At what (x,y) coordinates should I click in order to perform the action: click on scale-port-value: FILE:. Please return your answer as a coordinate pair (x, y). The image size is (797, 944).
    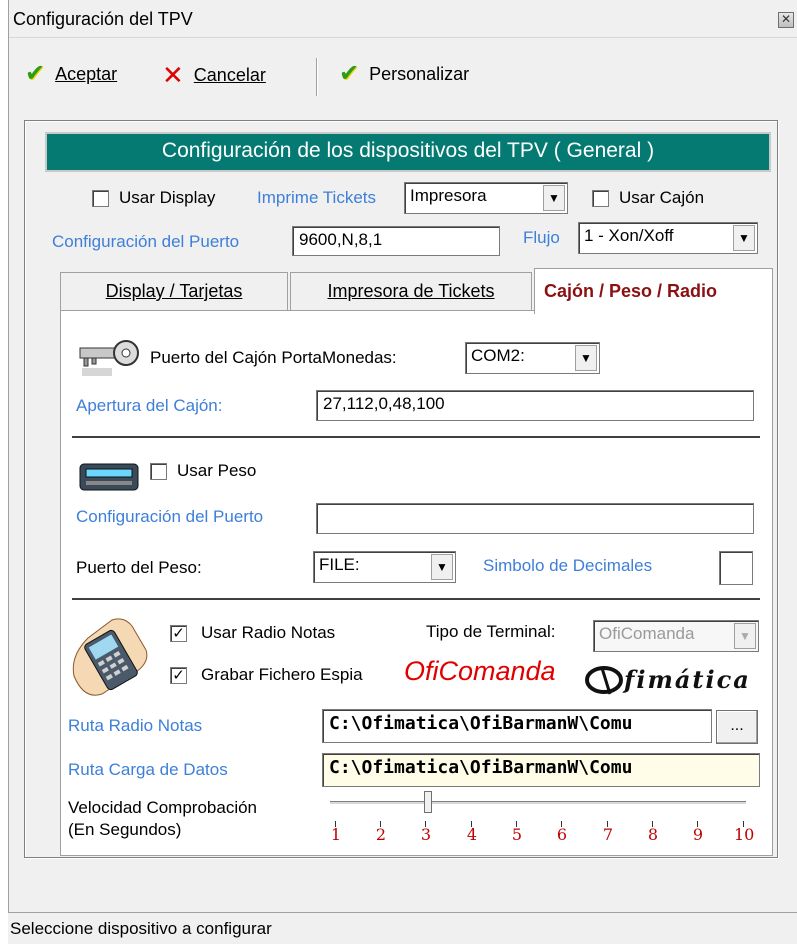
    Looking at the image, I should click on (339, 564).